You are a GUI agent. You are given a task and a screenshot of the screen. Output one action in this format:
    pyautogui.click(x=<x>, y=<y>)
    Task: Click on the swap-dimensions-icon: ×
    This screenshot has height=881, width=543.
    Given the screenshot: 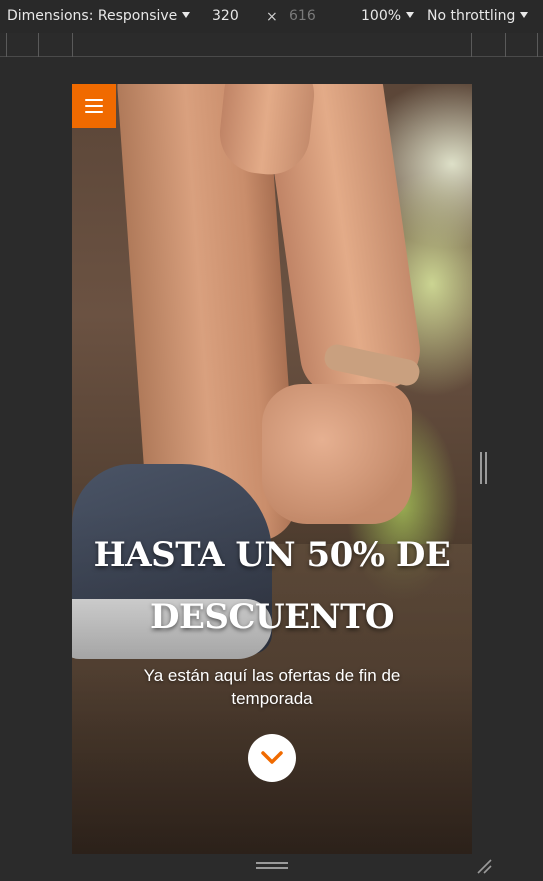 What is the action you would take?
    pyautogui.click(x=272, y=17)
    